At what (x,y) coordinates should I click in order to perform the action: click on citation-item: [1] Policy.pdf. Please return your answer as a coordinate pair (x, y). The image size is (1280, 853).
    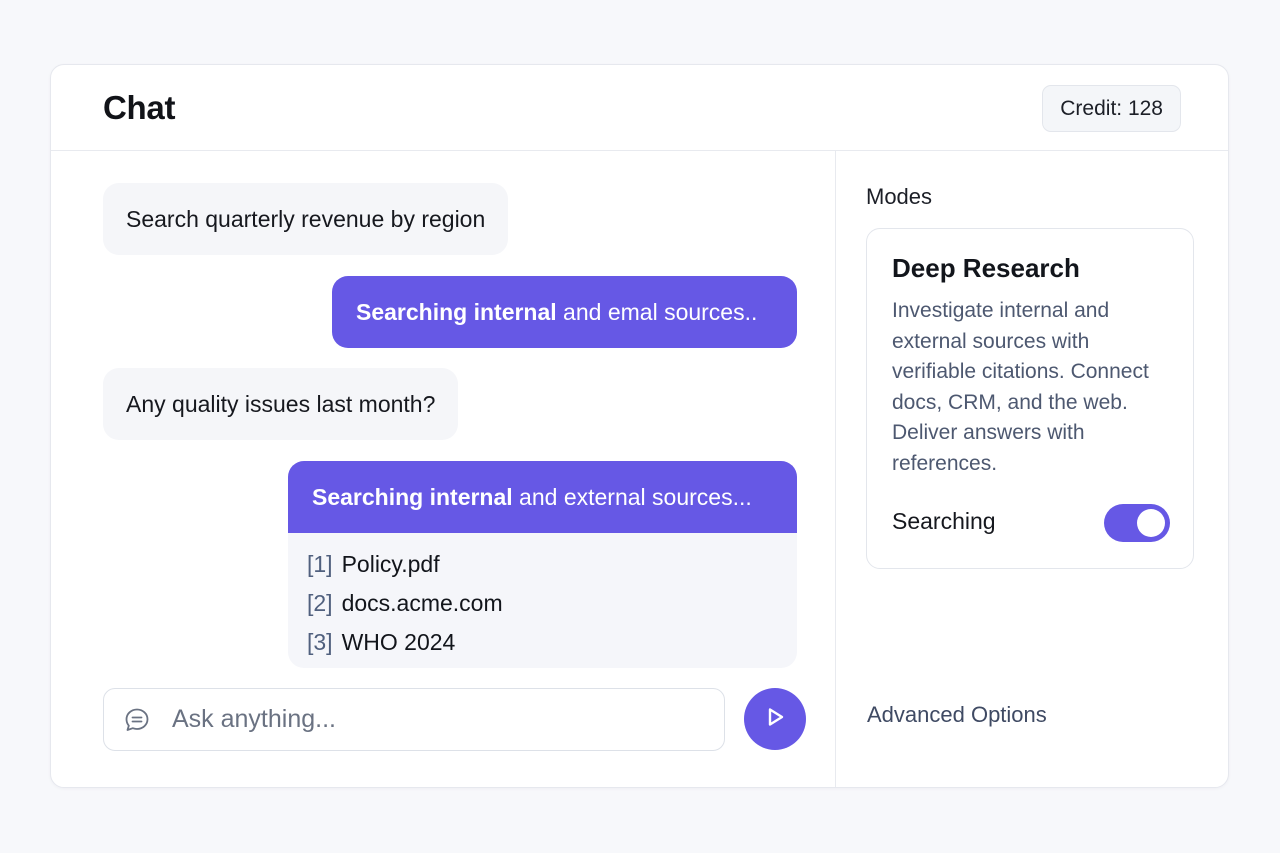
    Looking at the image, I should click on (405, 564).